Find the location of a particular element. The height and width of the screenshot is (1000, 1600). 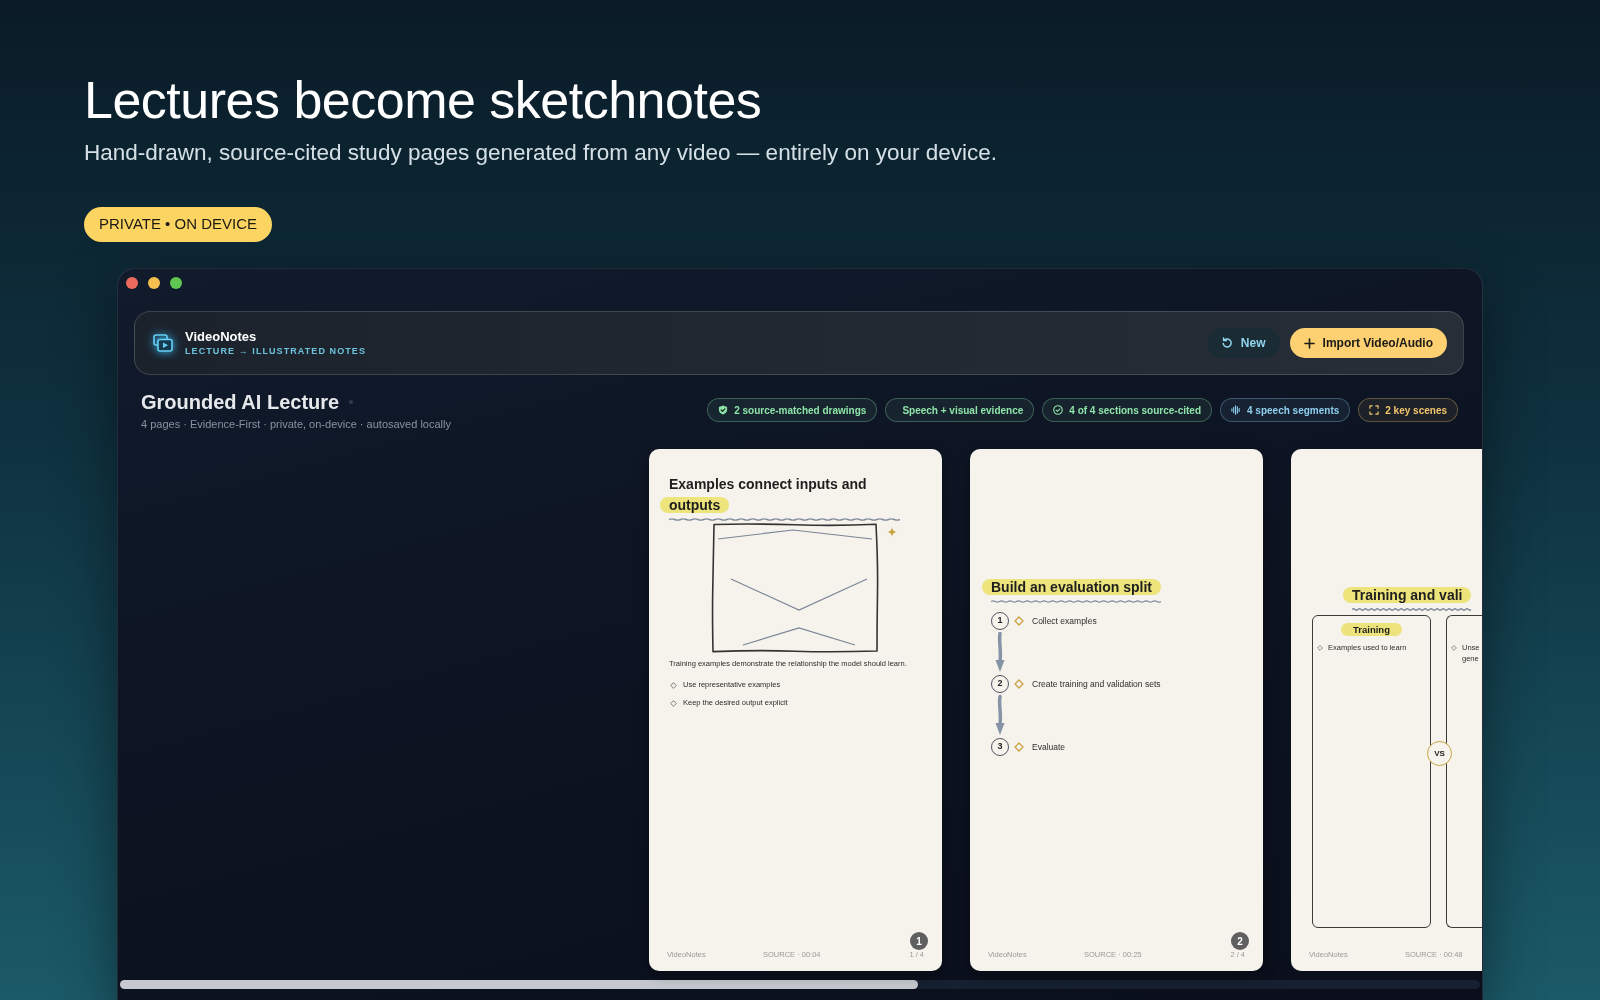

info-label: Speech + visual evidence is located at coordinates (963, 410).